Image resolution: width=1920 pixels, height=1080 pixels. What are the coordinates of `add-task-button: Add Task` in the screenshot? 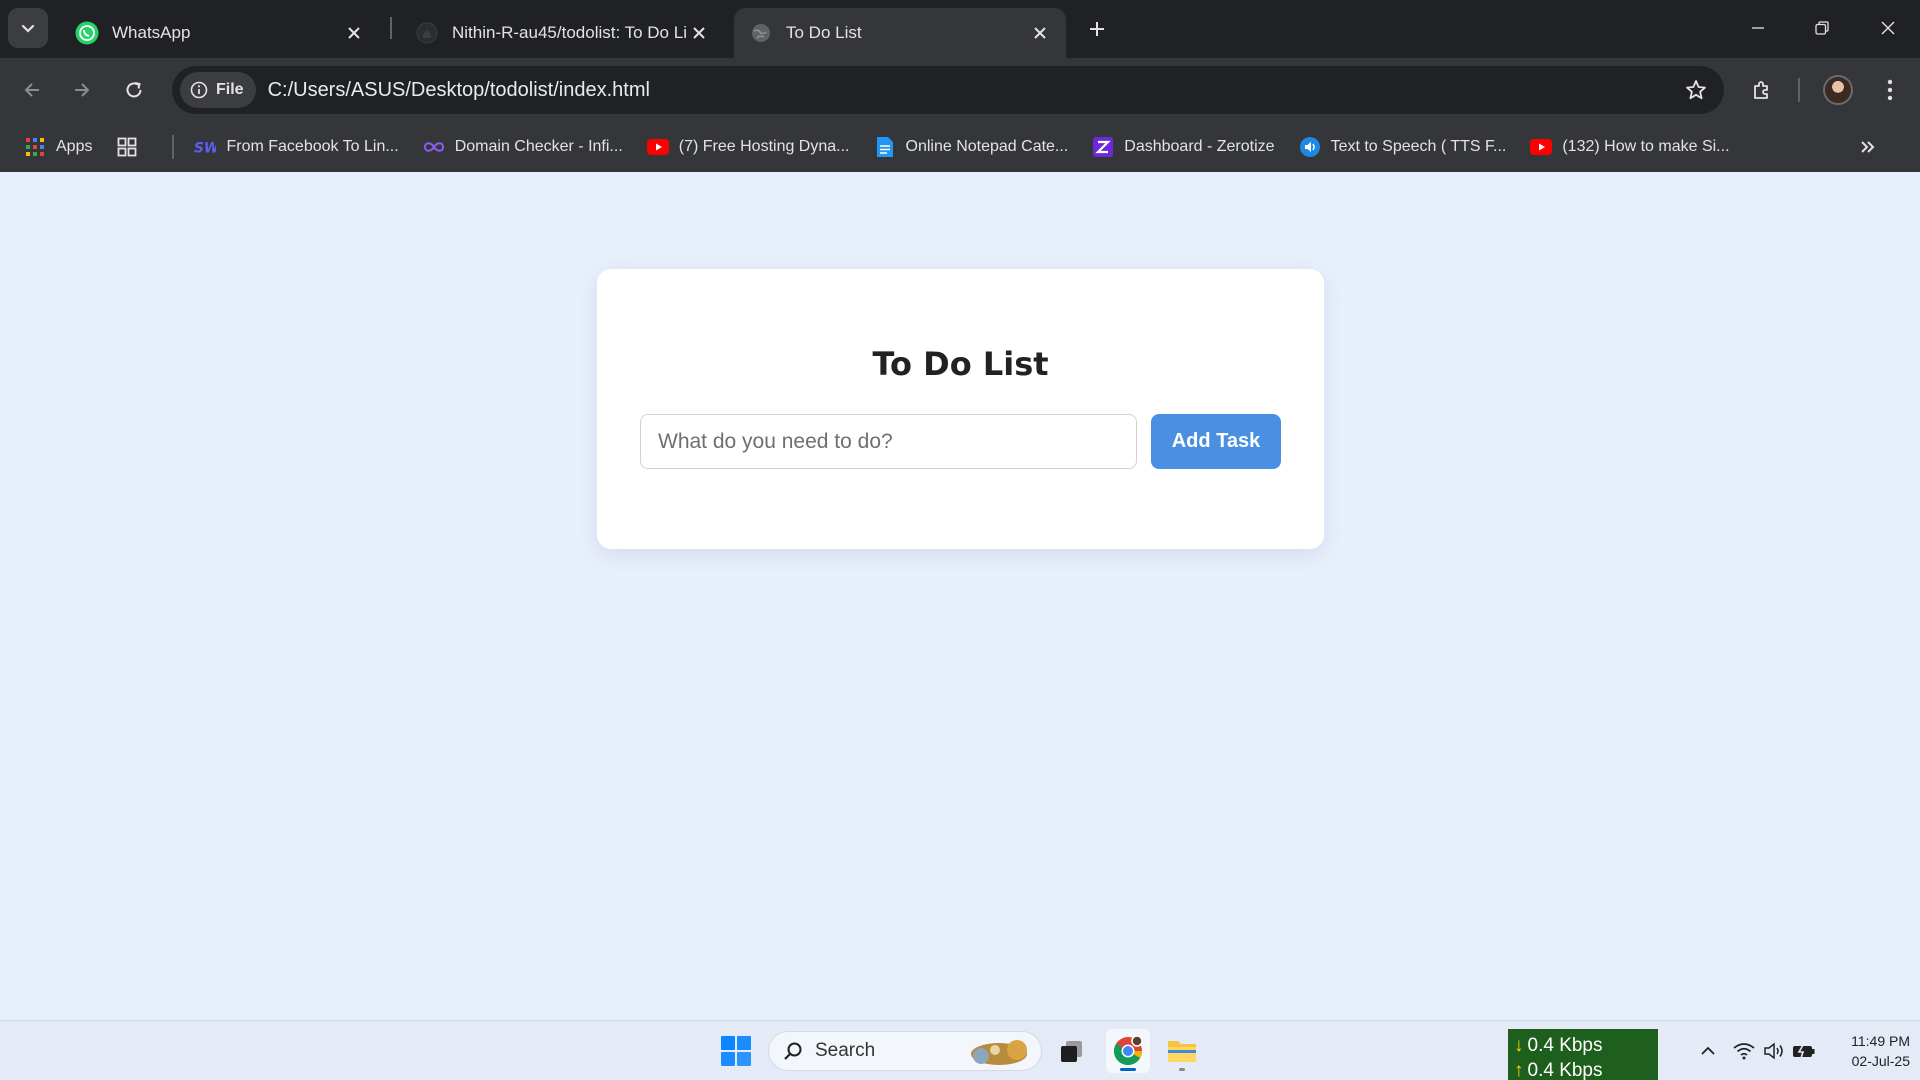 It's located at (1216, 441).